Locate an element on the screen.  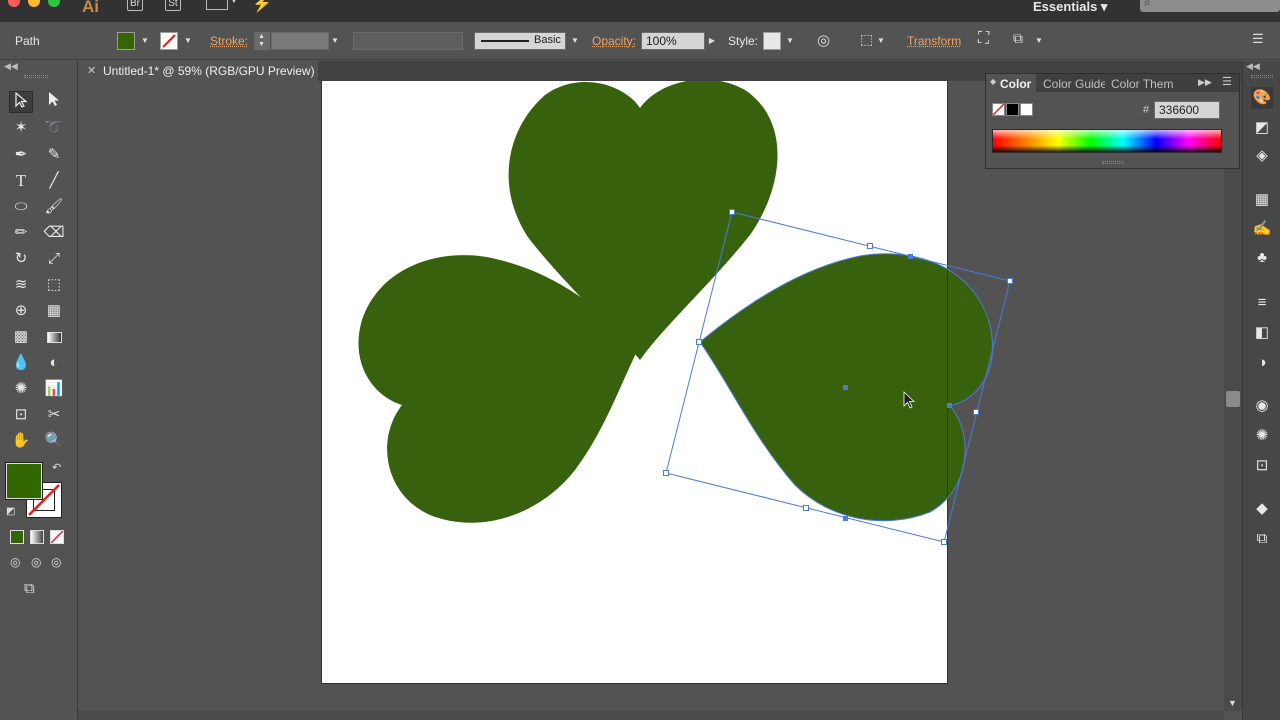
gradient-tool-icon is located at coordinates (54, 337).